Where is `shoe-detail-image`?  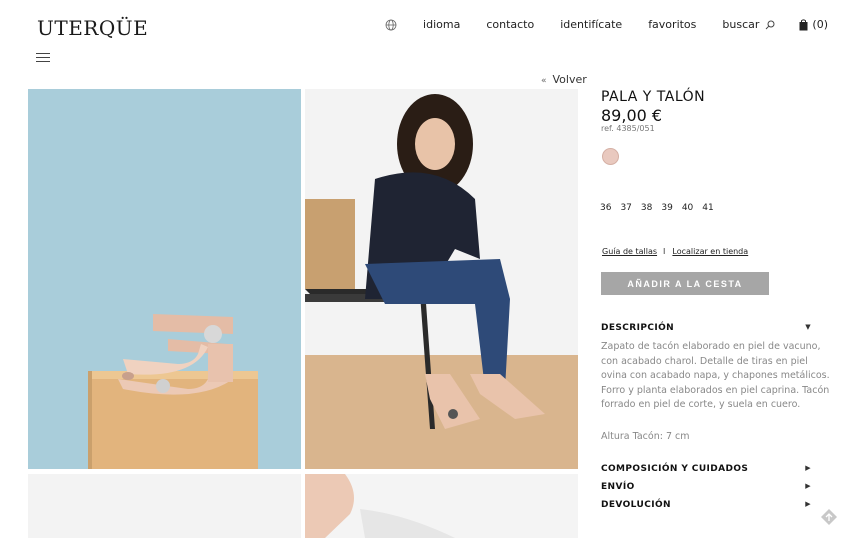 shoe-detail-image is located at coordinates (380, 506).